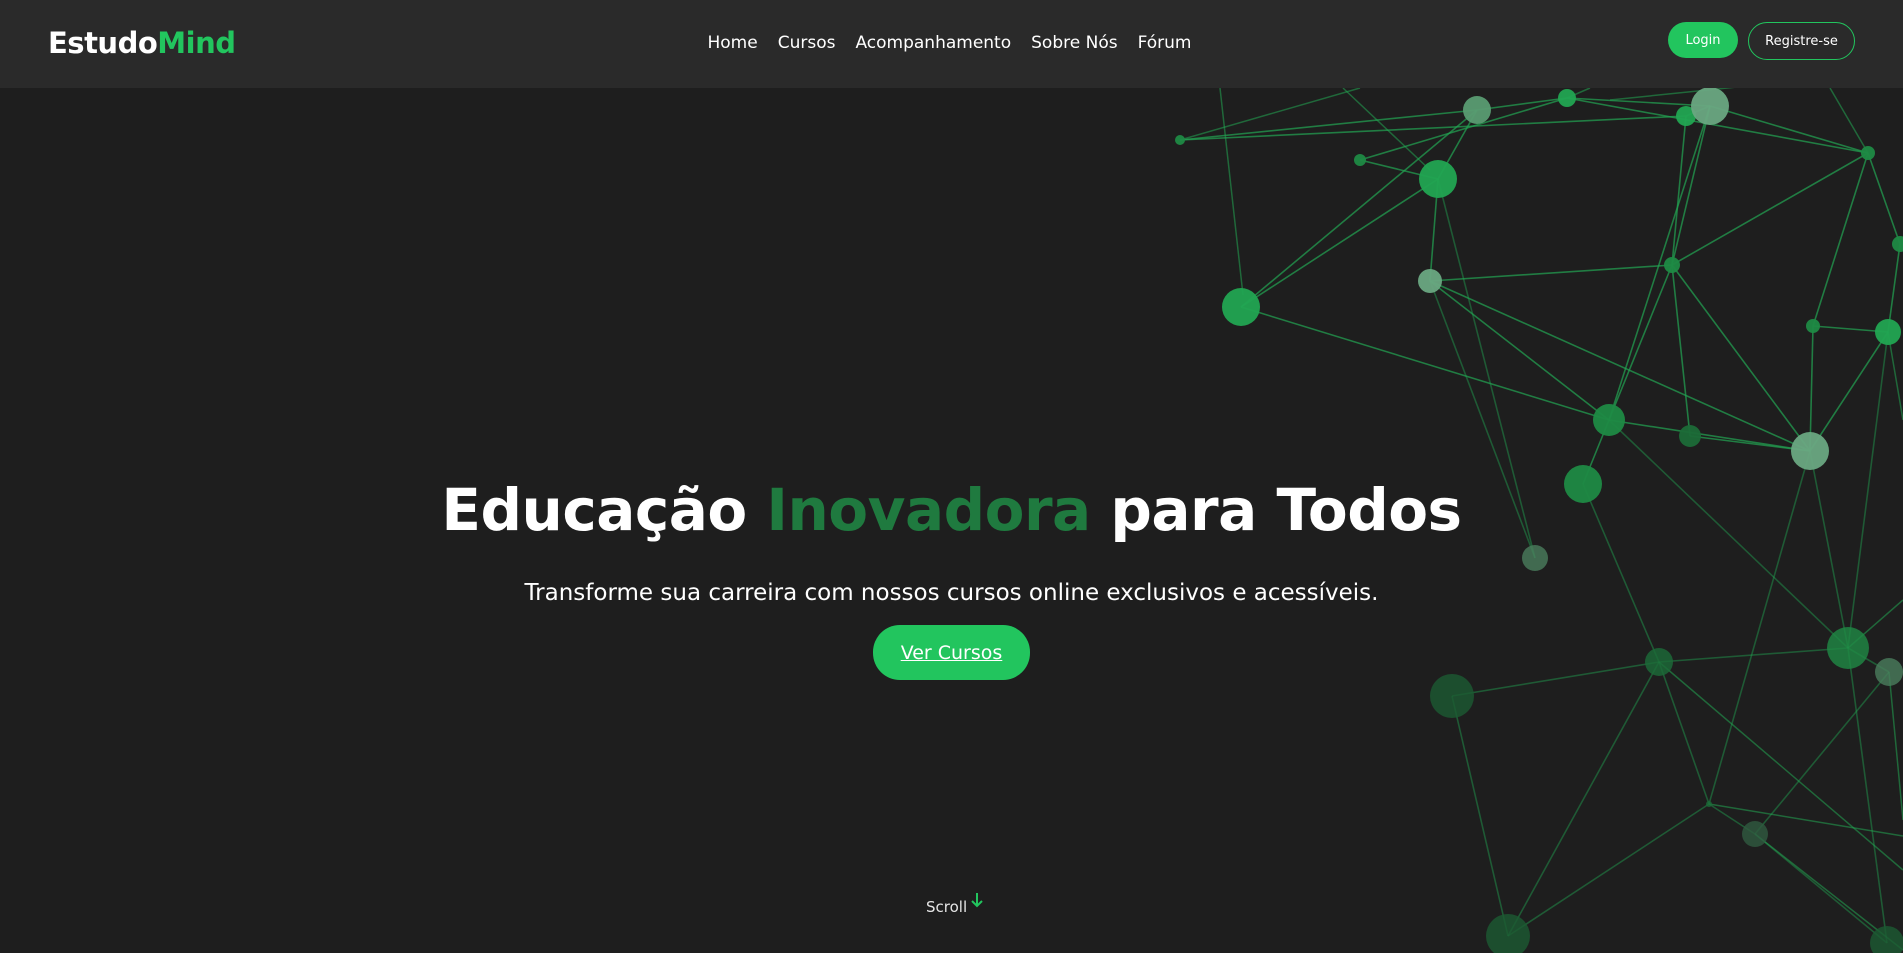 The width and height of the screenshot is (1903, 953). I want to click on login-button: Login, so click(1703, 40).